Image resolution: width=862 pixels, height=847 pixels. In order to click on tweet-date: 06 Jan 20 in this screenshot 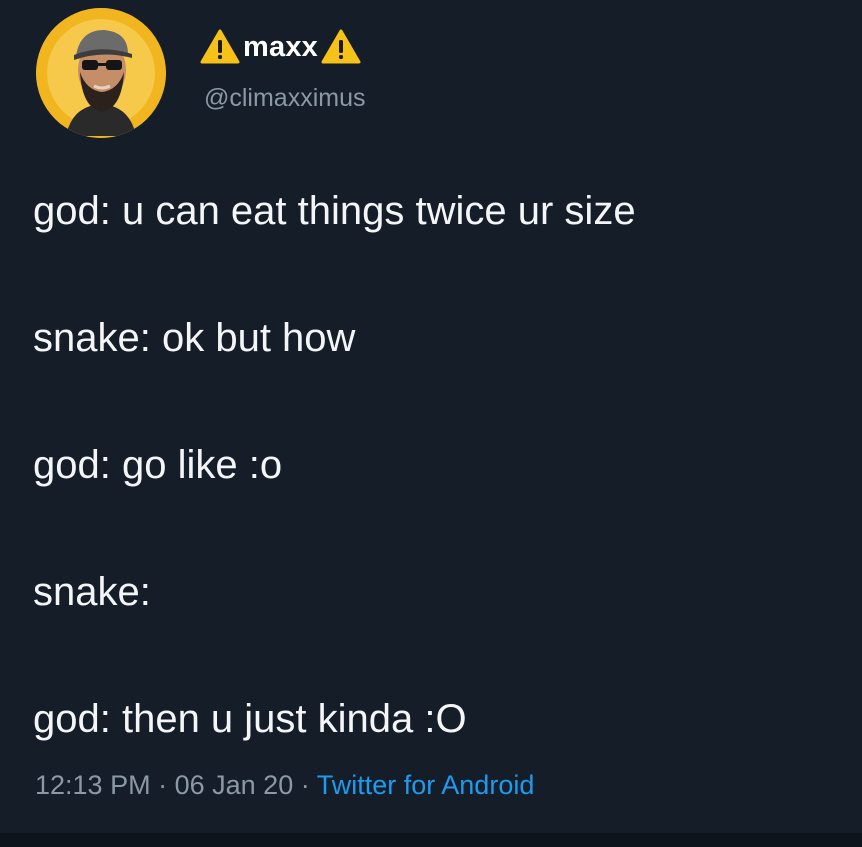, I will do `click(234, 785)`.